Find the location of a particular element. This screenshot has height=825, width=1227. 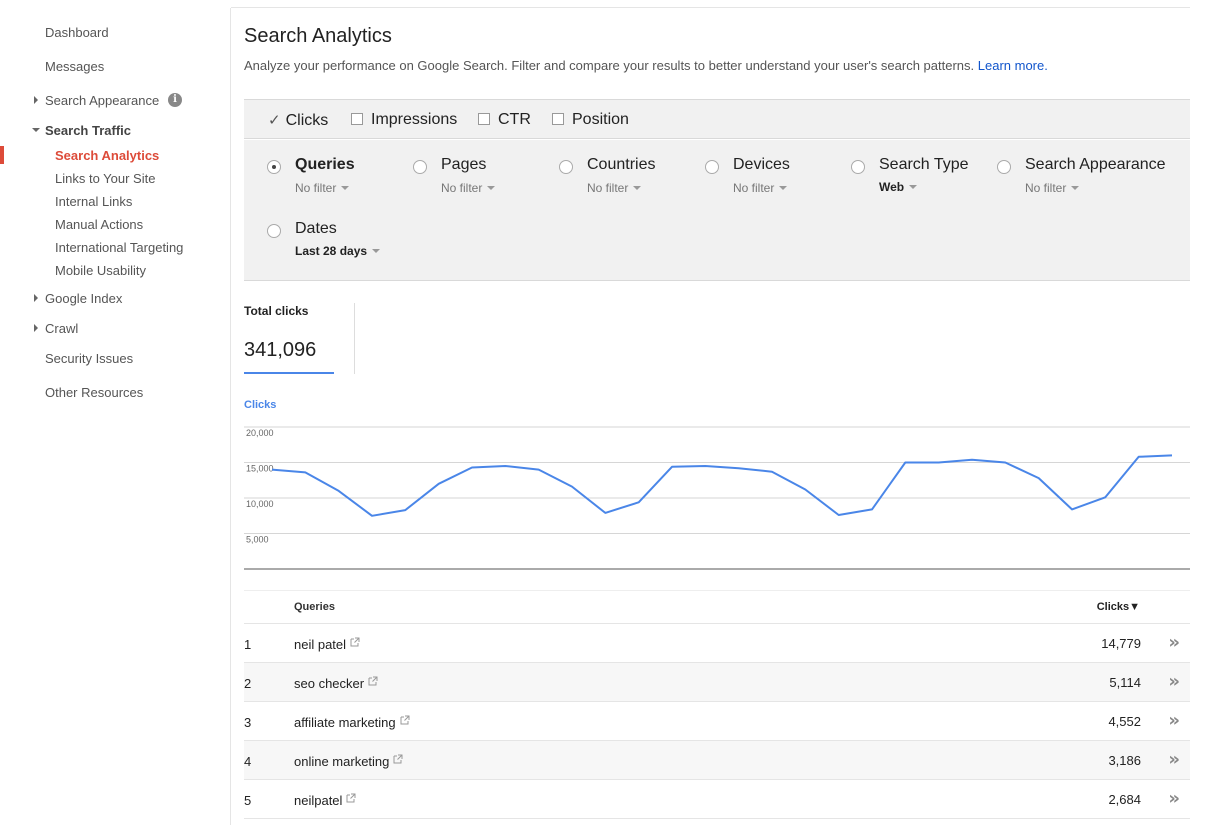

metric-impressions: Impressions is located at coordinates (404, 120).